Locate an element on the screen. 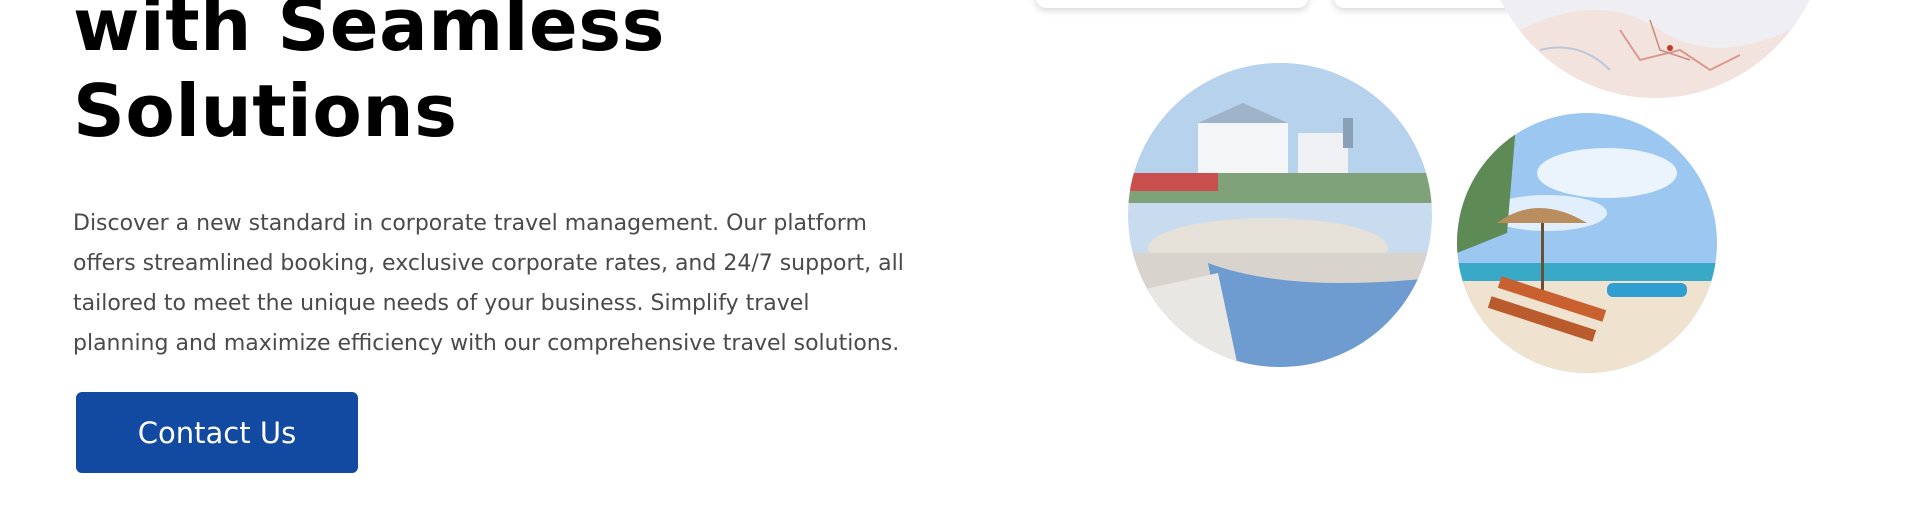  resort-pool-image is located at coordinates (1280, 215).